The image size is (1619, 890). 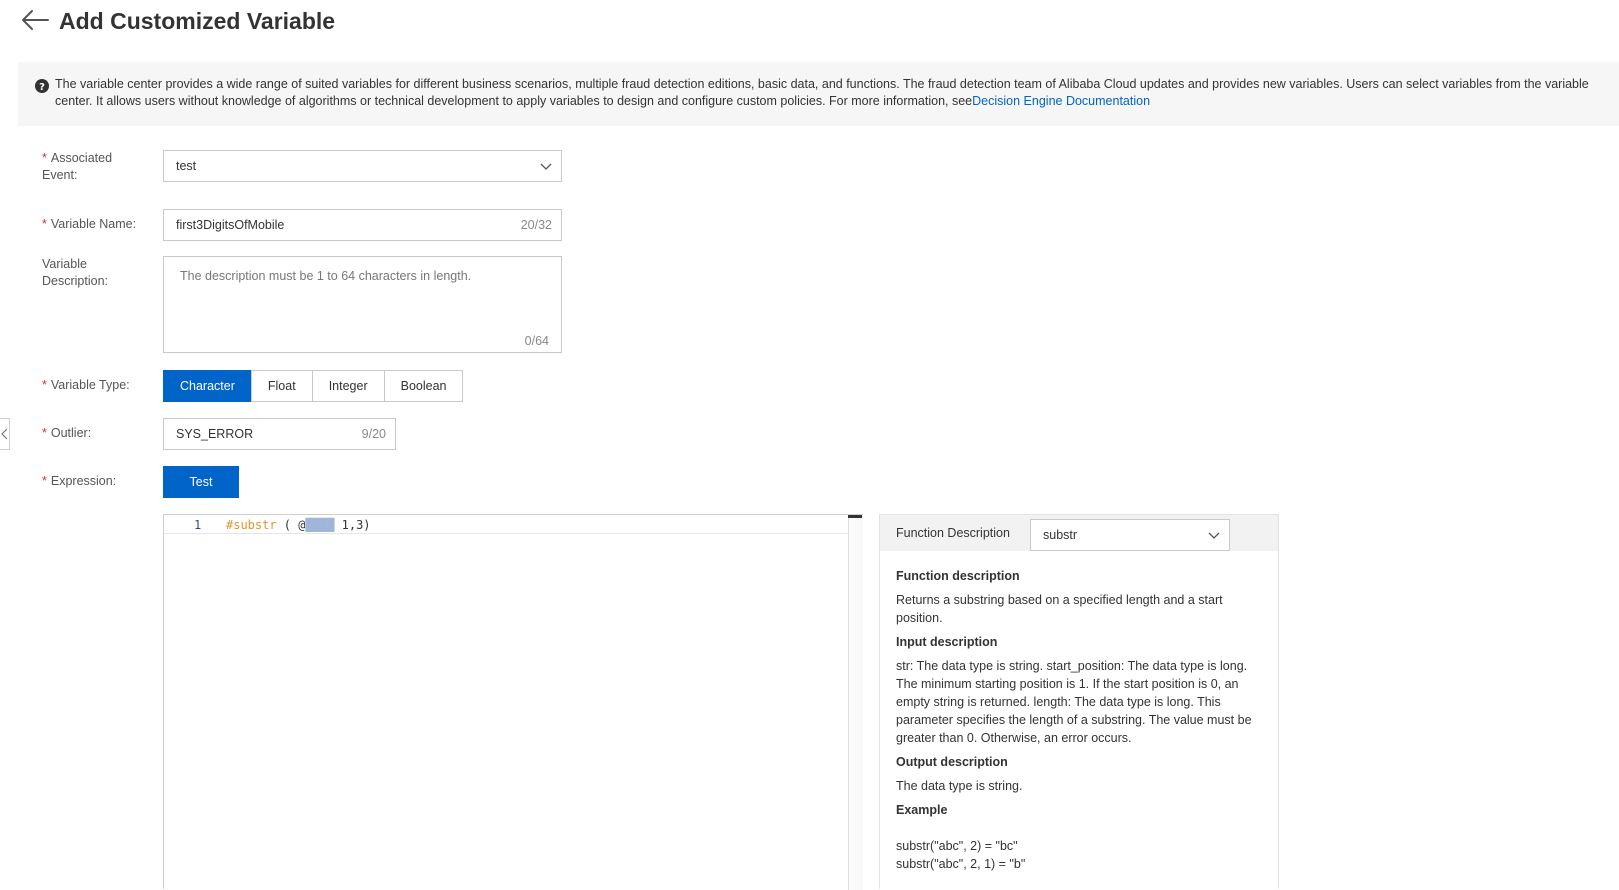 I want to click on variable-name-value: first3DigitsOfMobile, so click(x=230, y=225).